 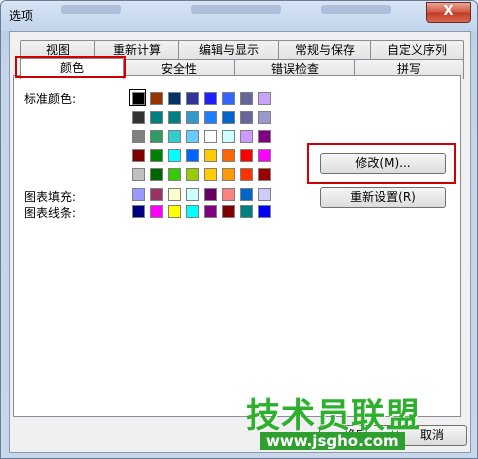 I want to click on watermark-title: 技术员联盟, so click(x=333, y=416).